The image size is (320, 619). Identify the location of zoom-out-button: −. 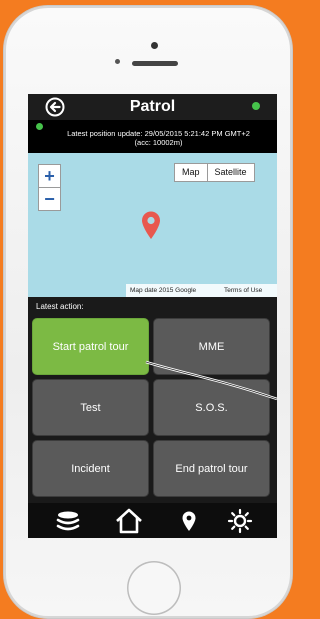
(49, 199).